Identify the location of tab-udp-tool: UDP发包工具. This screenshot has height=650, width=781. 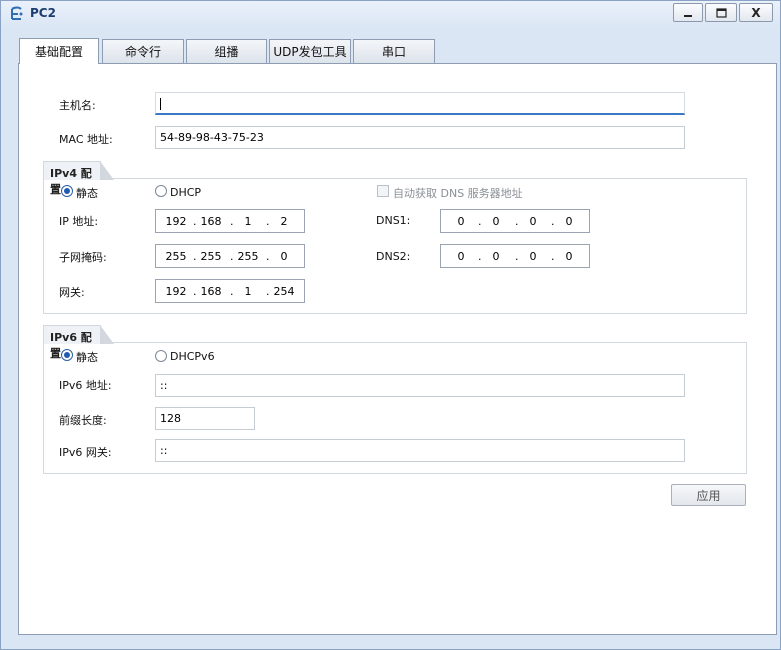
(310, 51).